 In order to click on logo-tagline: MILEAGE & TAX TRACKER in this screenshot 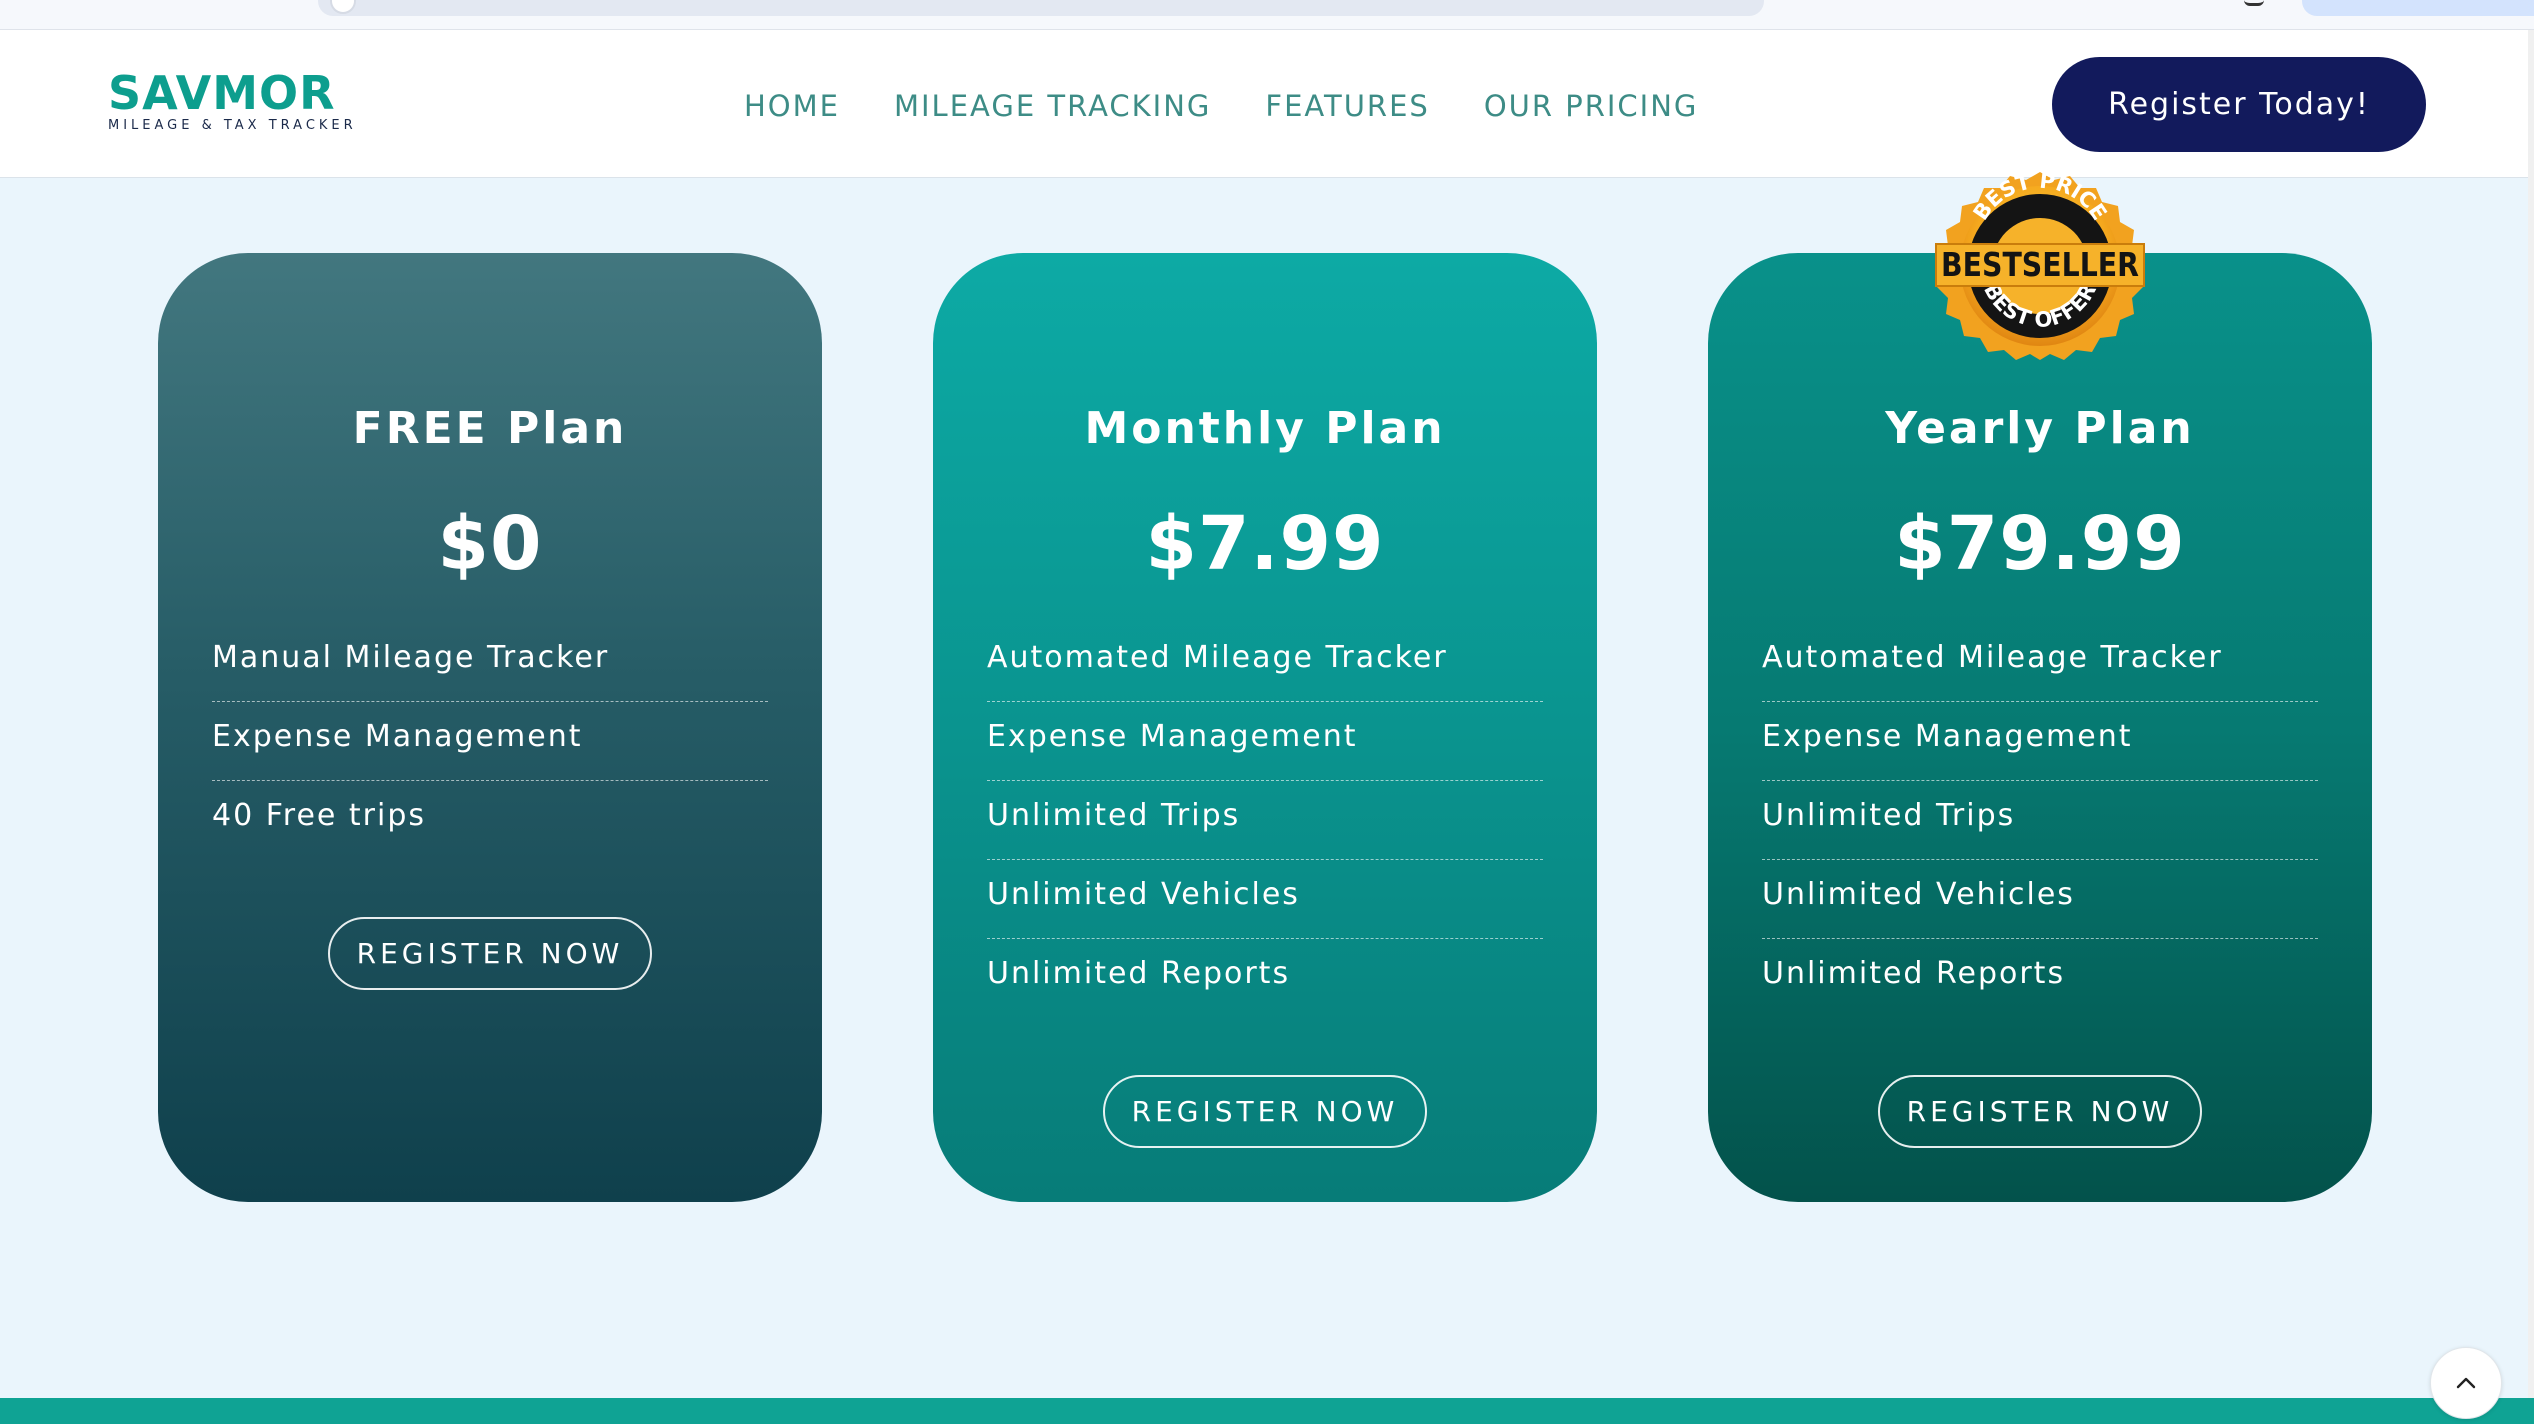, I will do `click(232, 125)`.